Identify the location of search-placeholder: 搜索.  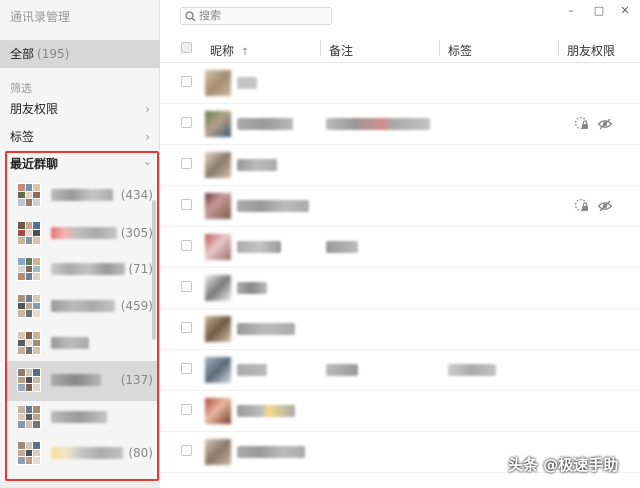
(210, 15).